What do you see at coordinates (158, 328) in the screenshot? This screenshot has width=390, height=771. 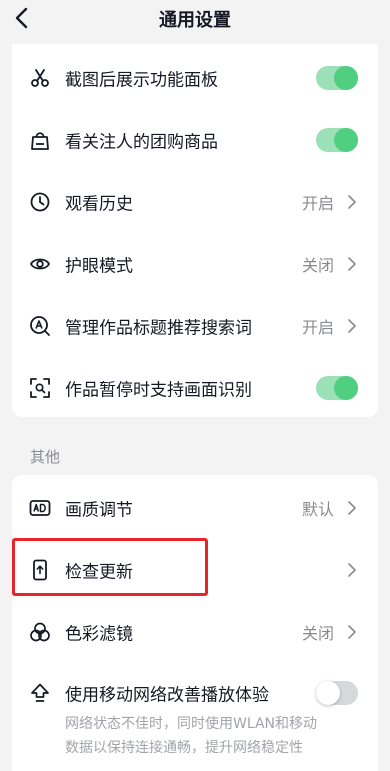 I see `setting-label: 管理作品标题推荐搜索词` at bounding box center [158, 328].